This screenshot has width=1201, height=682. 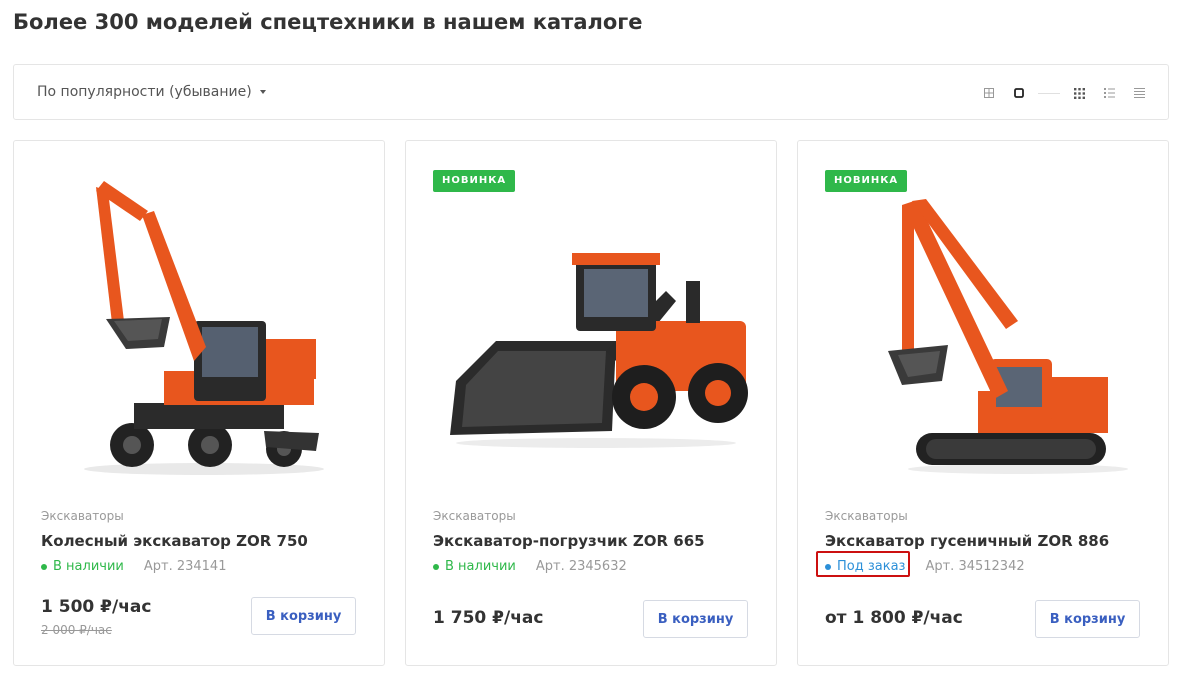 I want to click on grid-dense-icon, so click(x=1079, y=93).